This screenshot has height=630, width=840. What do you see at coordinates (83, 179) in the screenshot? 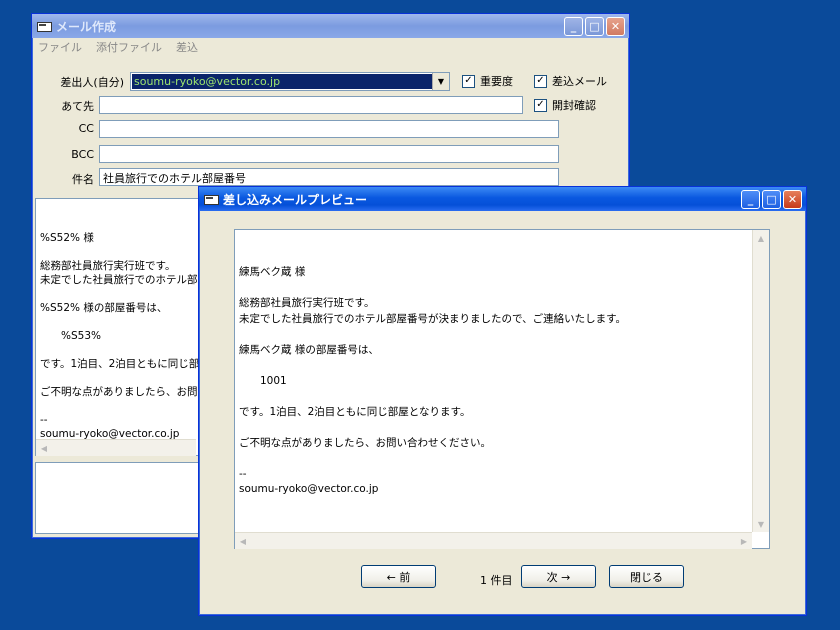
I see `subject-label: 件名` at bounding box center [83, 179].